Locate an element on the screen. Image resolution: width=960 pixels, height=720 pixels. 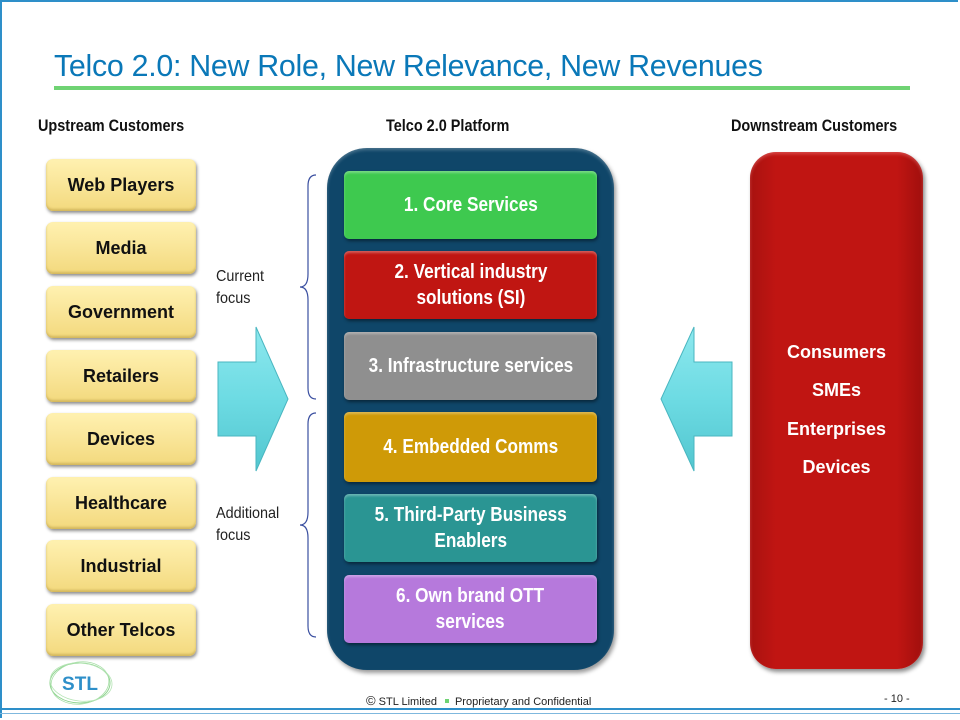
service-label-line: Enablers is located at coordinates (470, 541).